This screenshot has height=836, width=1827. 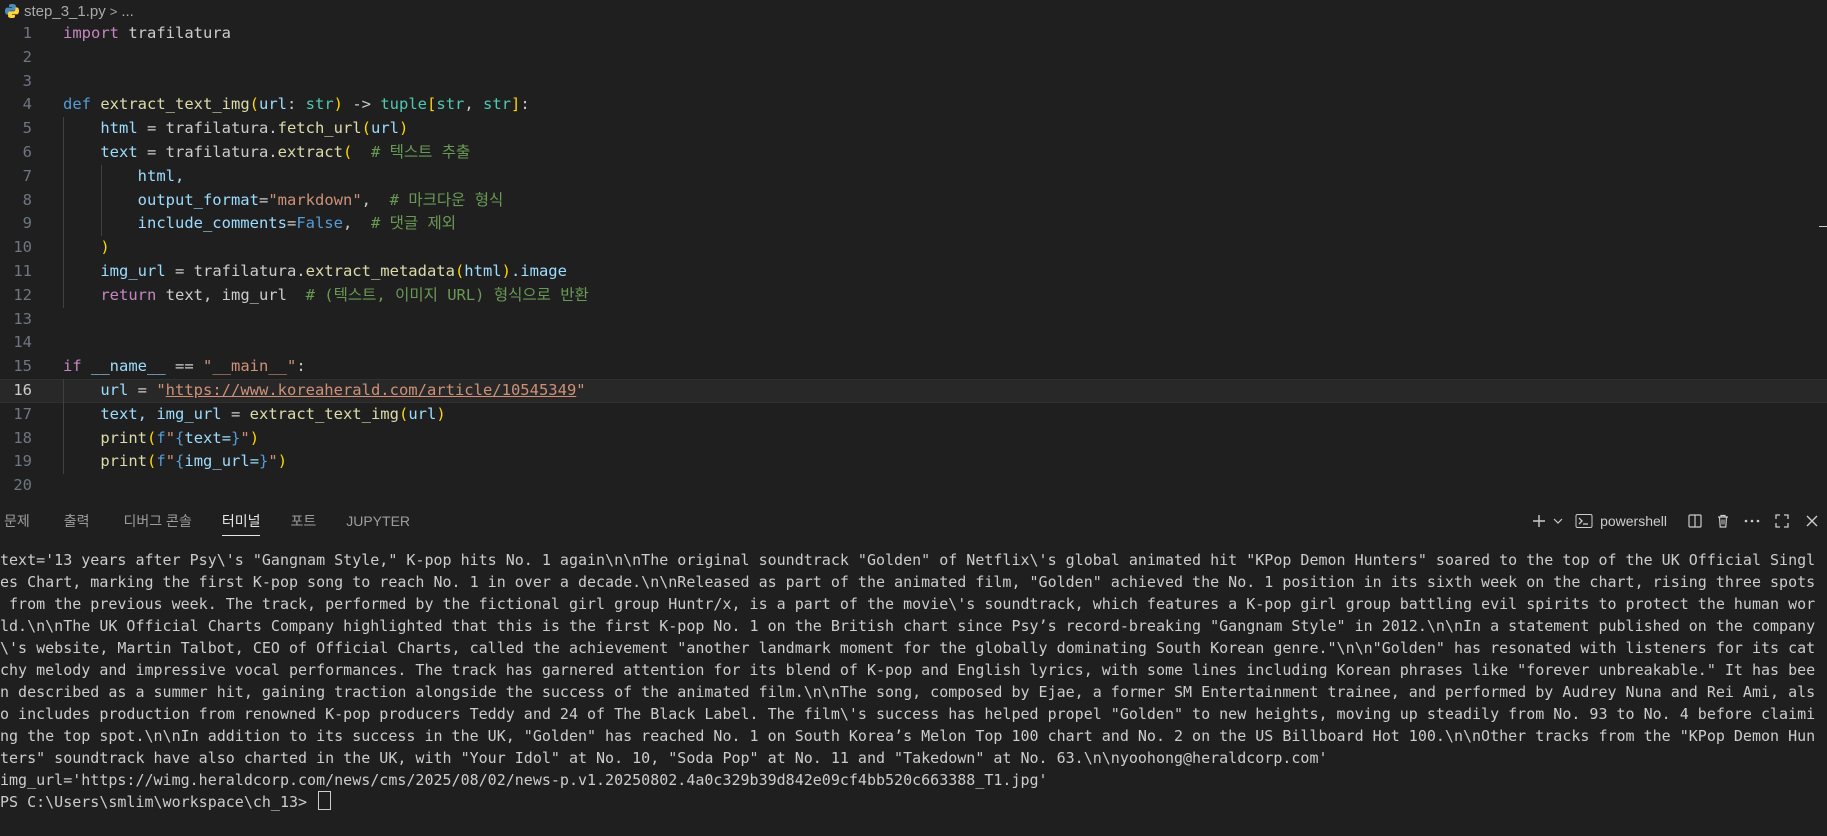 I want to click on code-line: 17 text, img_url = extract_text_img(url), so click(x=913, y=414).